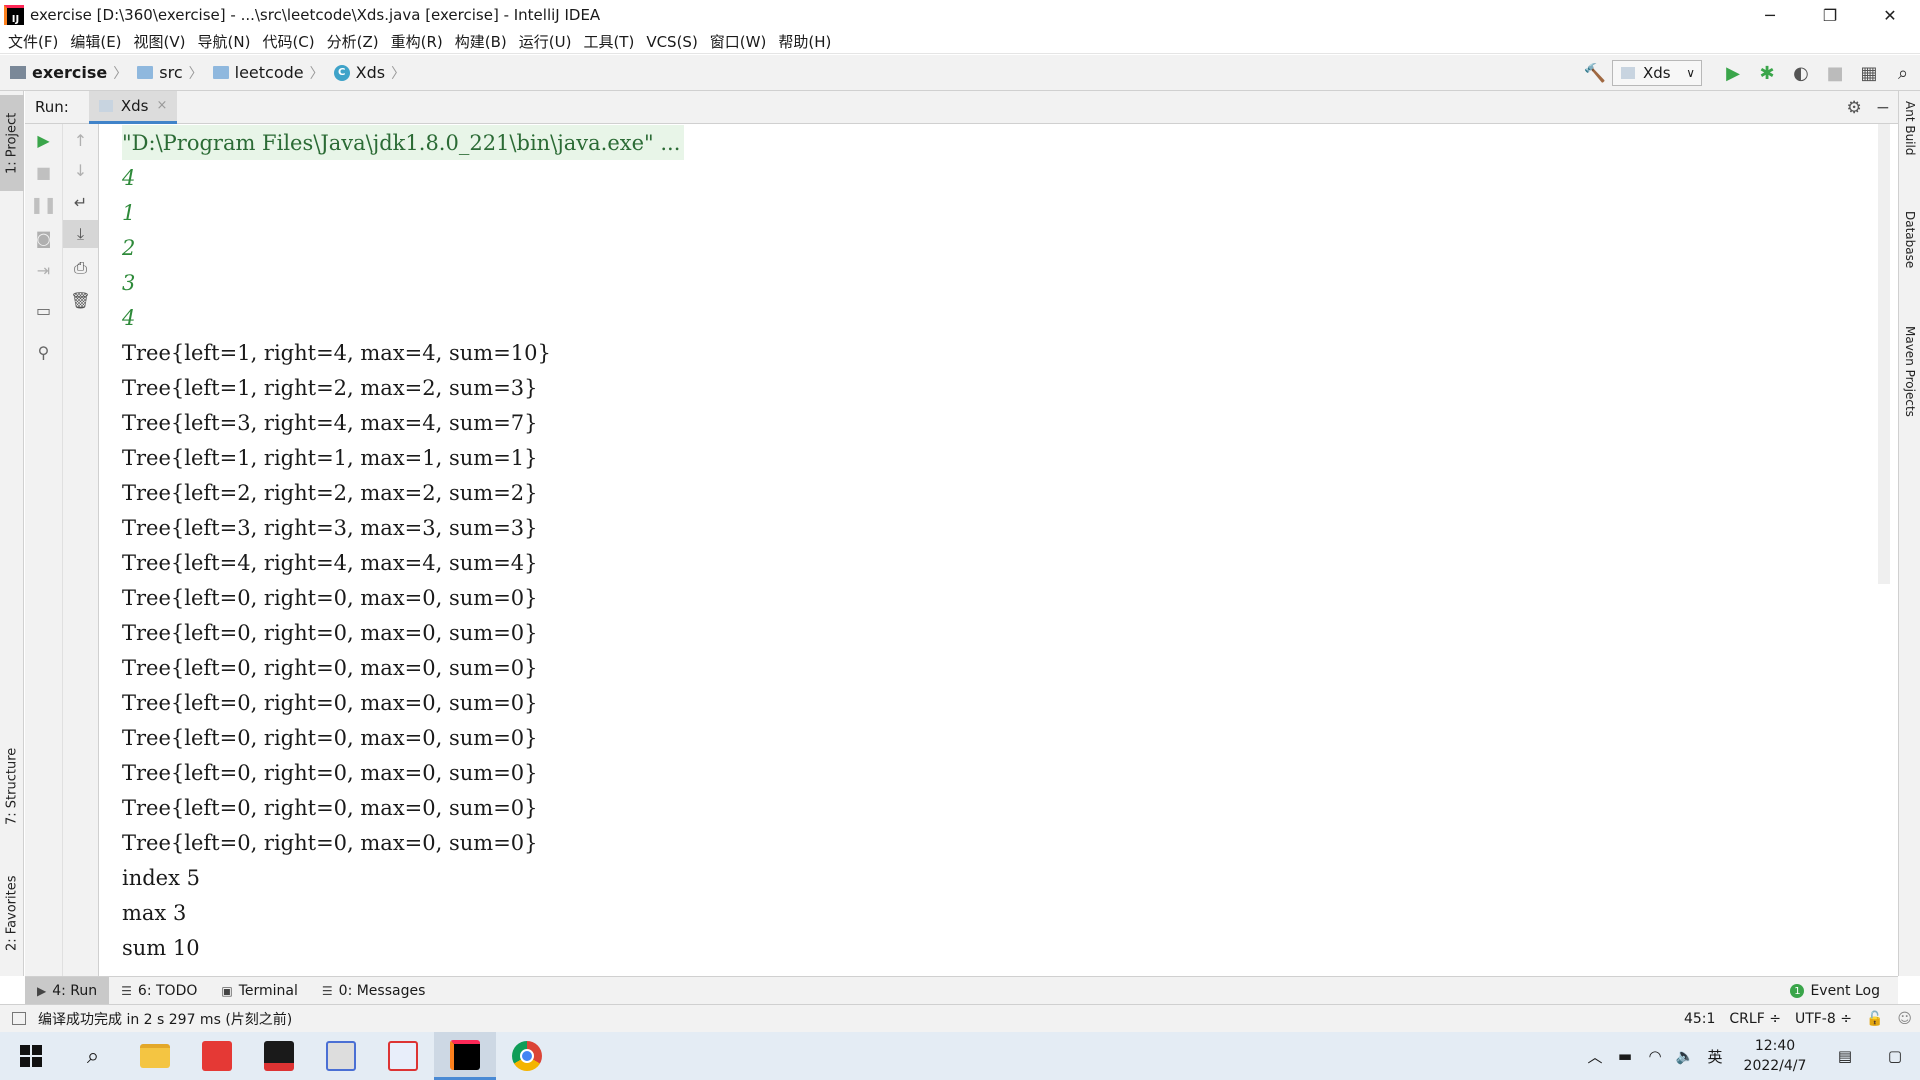  Describe the element at coordinates (1733, 73) in the screenshot. I see `run-button: ▶` at that location.